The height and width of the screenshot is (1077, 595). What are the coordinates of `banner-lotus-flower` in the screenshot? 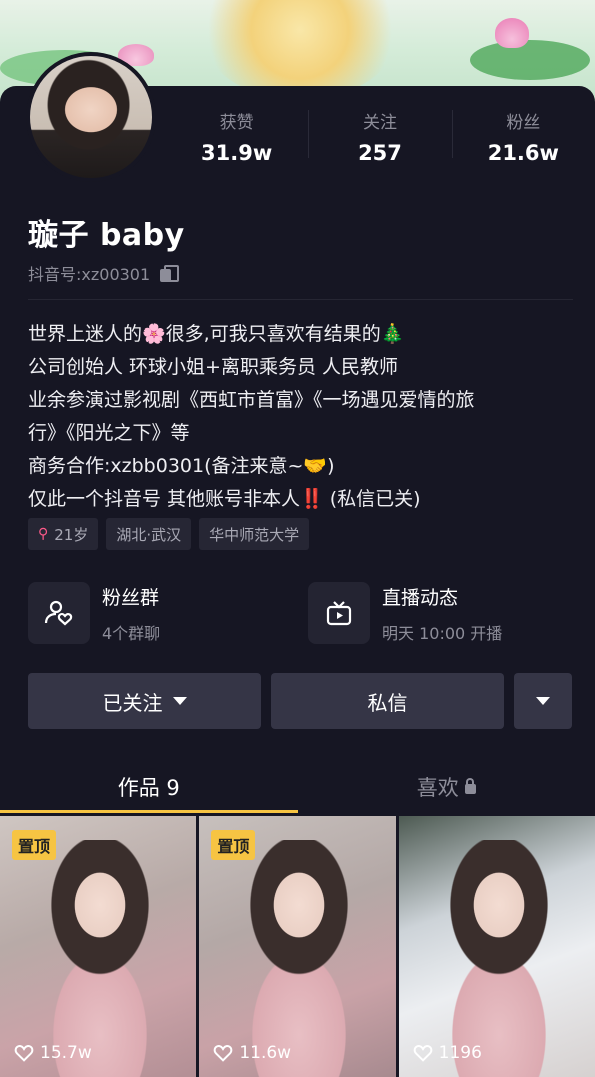 It's located at (512, 33).